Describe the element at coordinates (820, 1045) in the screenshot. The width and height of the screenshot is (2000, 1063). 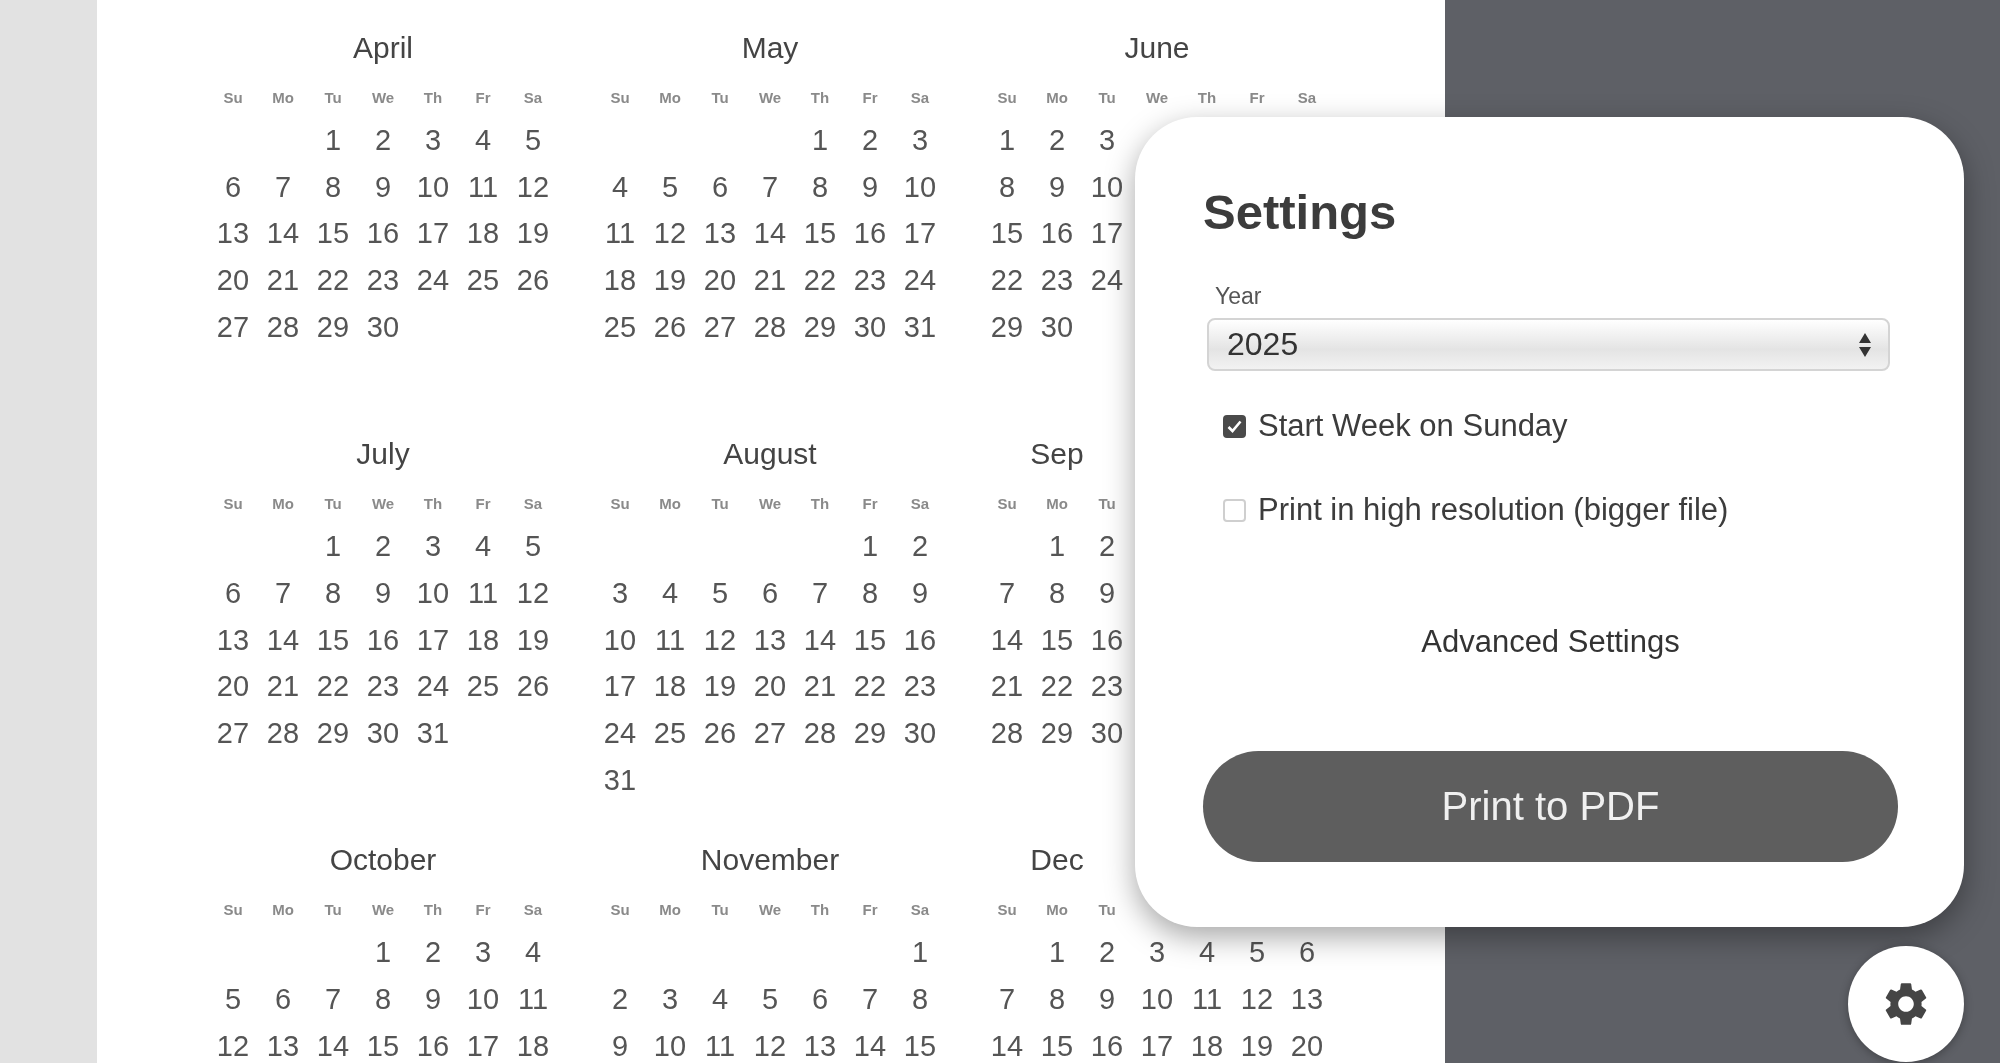
I see `day-number: 13` at that location.